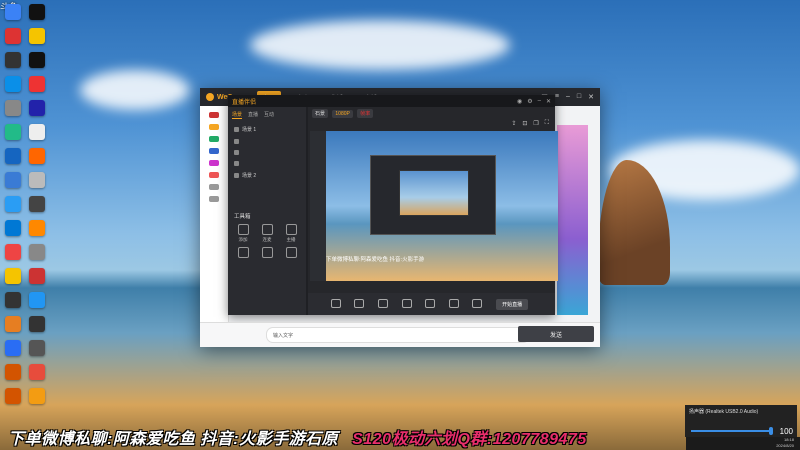 Image resolution: width=800 pixels, height=450 pixels. What do you see at coordinates (557, 97) in the screenshot?
I see `menu-icon: ≡` at bounding box center [557, 97].